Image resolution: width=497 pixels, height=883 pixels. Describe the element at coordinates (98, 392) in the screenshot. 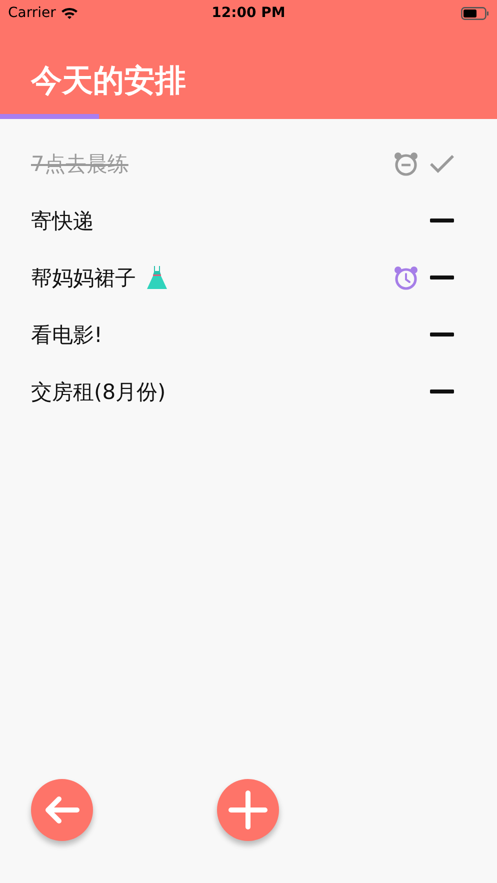

I see `task-text: 交房租(8月份)` at that location.